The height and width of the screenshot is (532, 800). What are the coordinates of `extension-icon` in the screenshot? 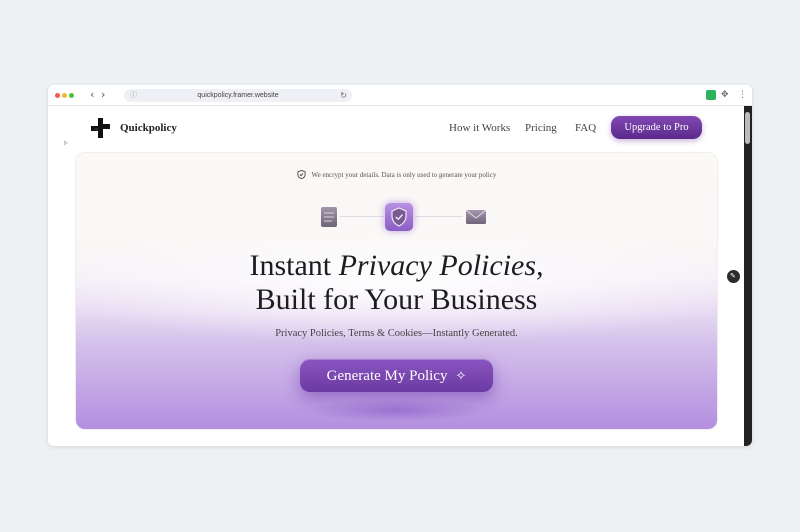 It's located at (711, 95).